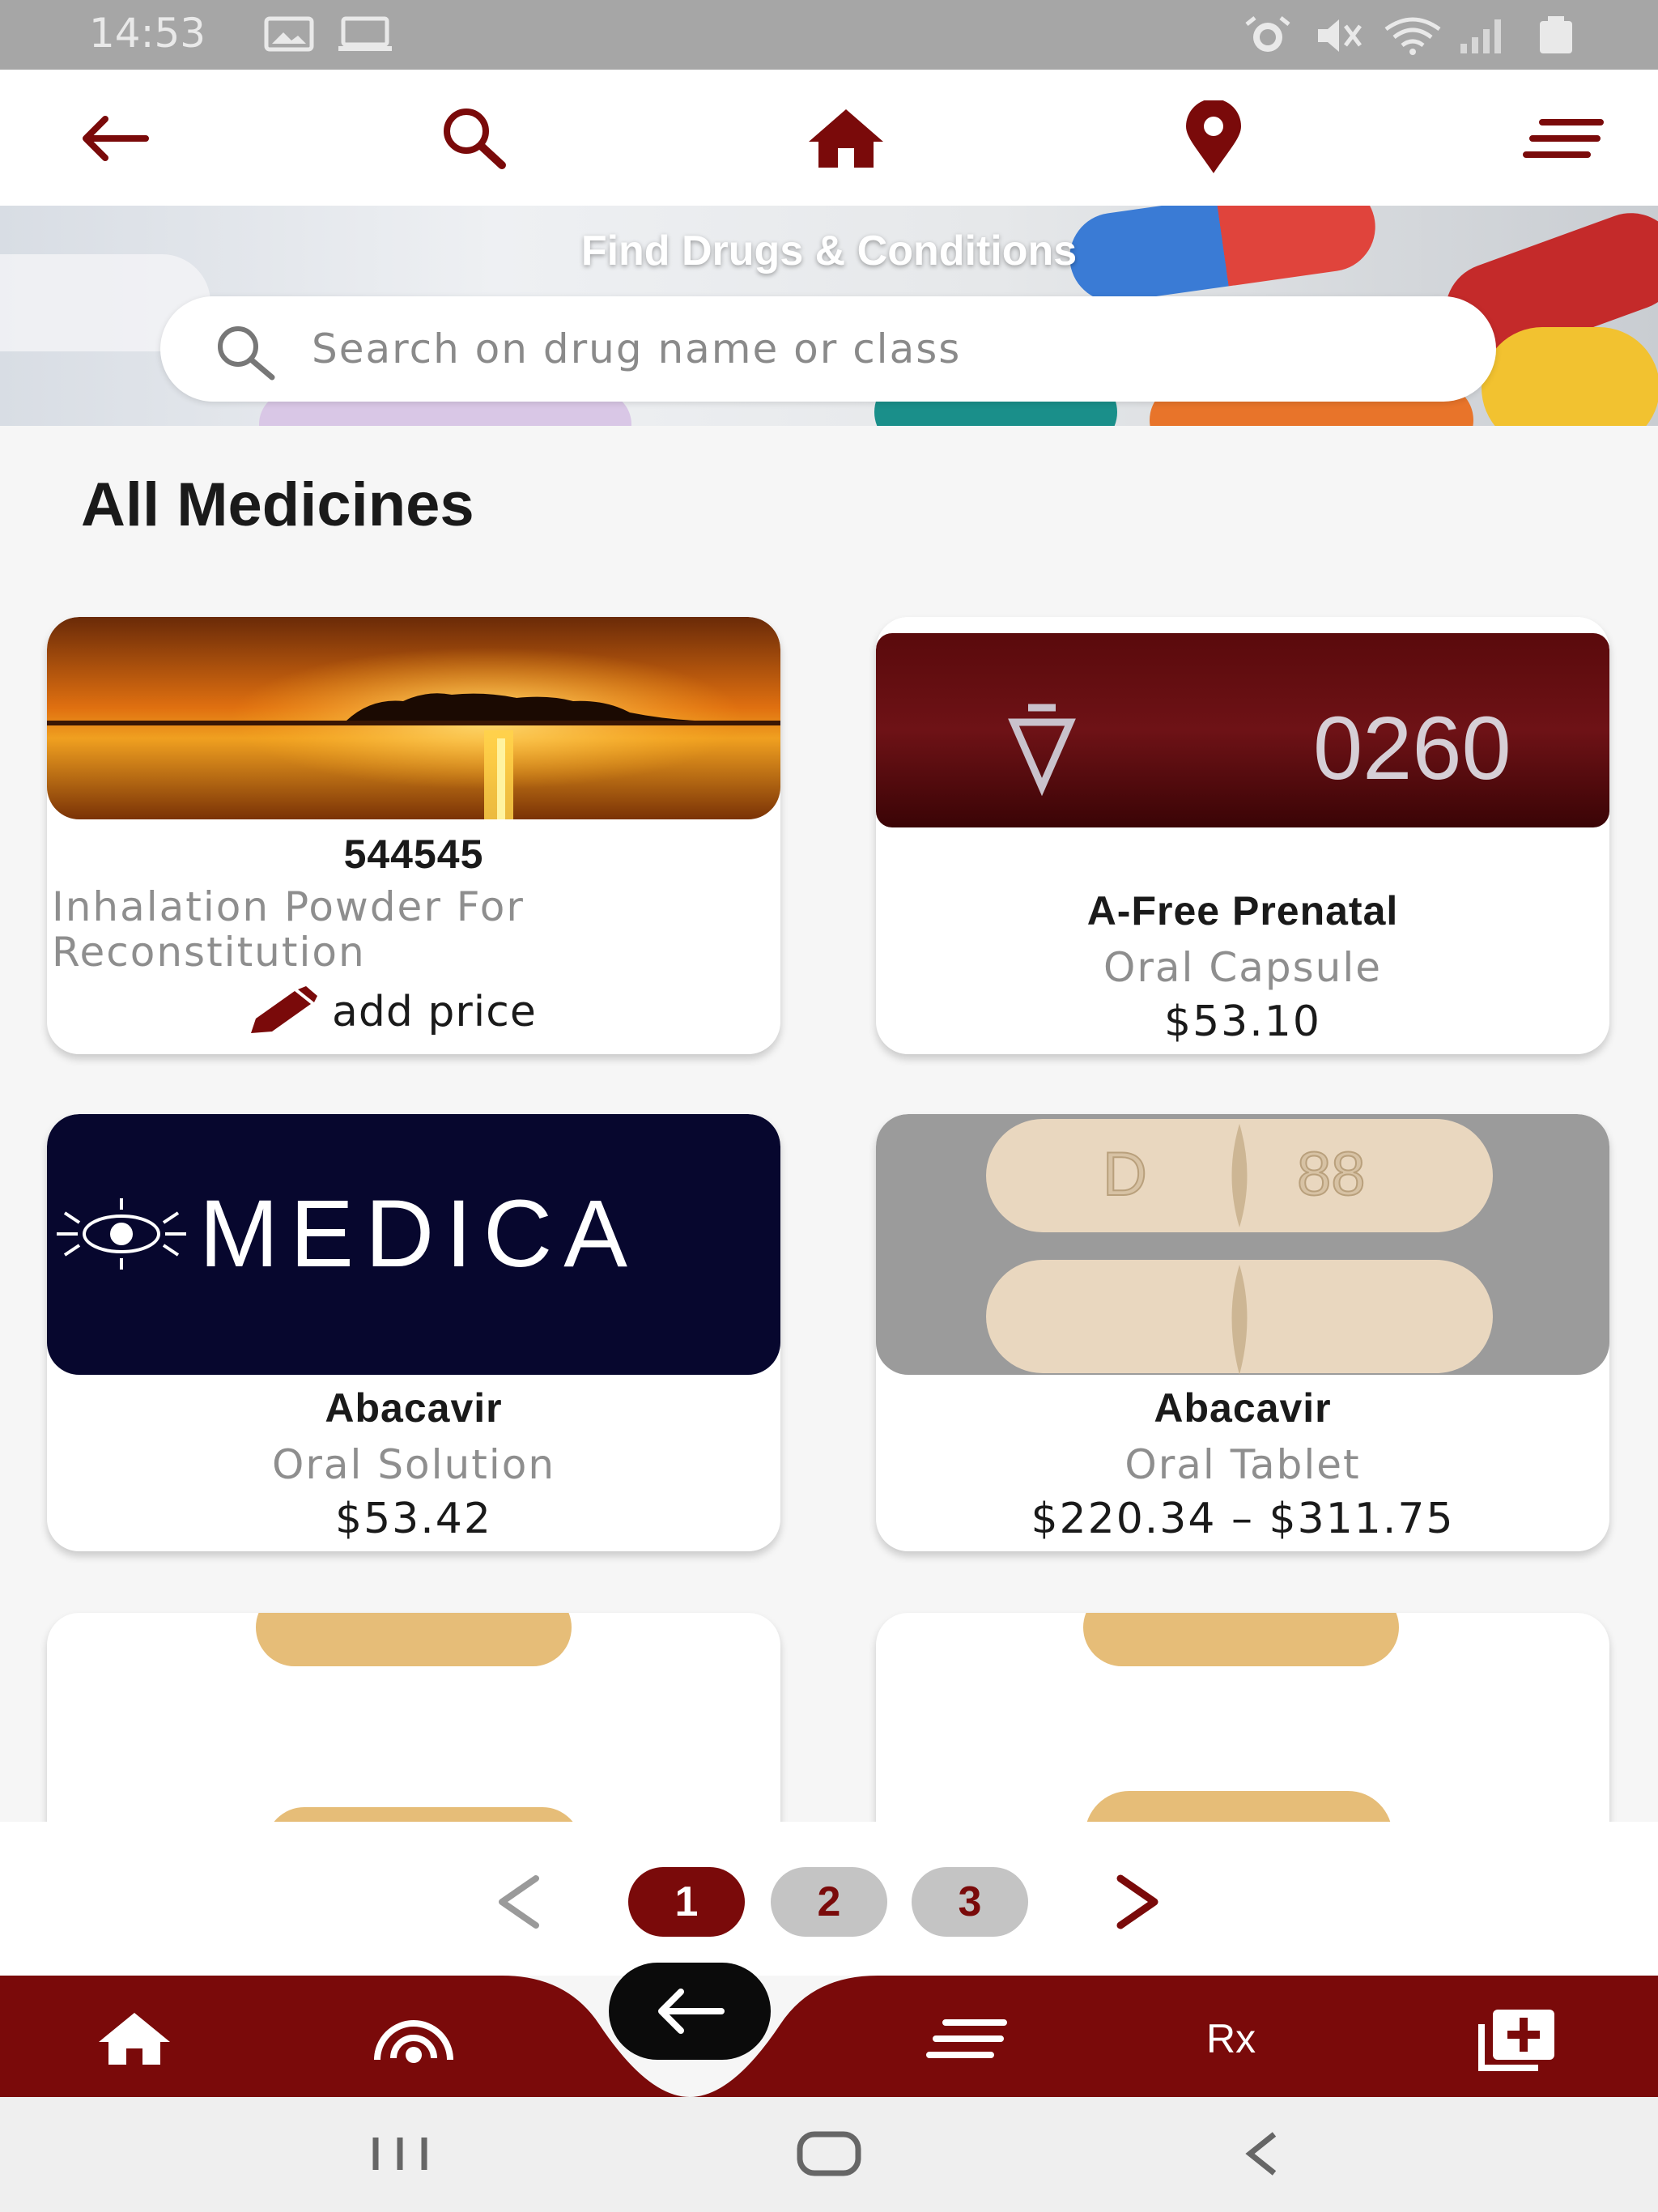  I want to click on battery-icon, so click(1556, 34).